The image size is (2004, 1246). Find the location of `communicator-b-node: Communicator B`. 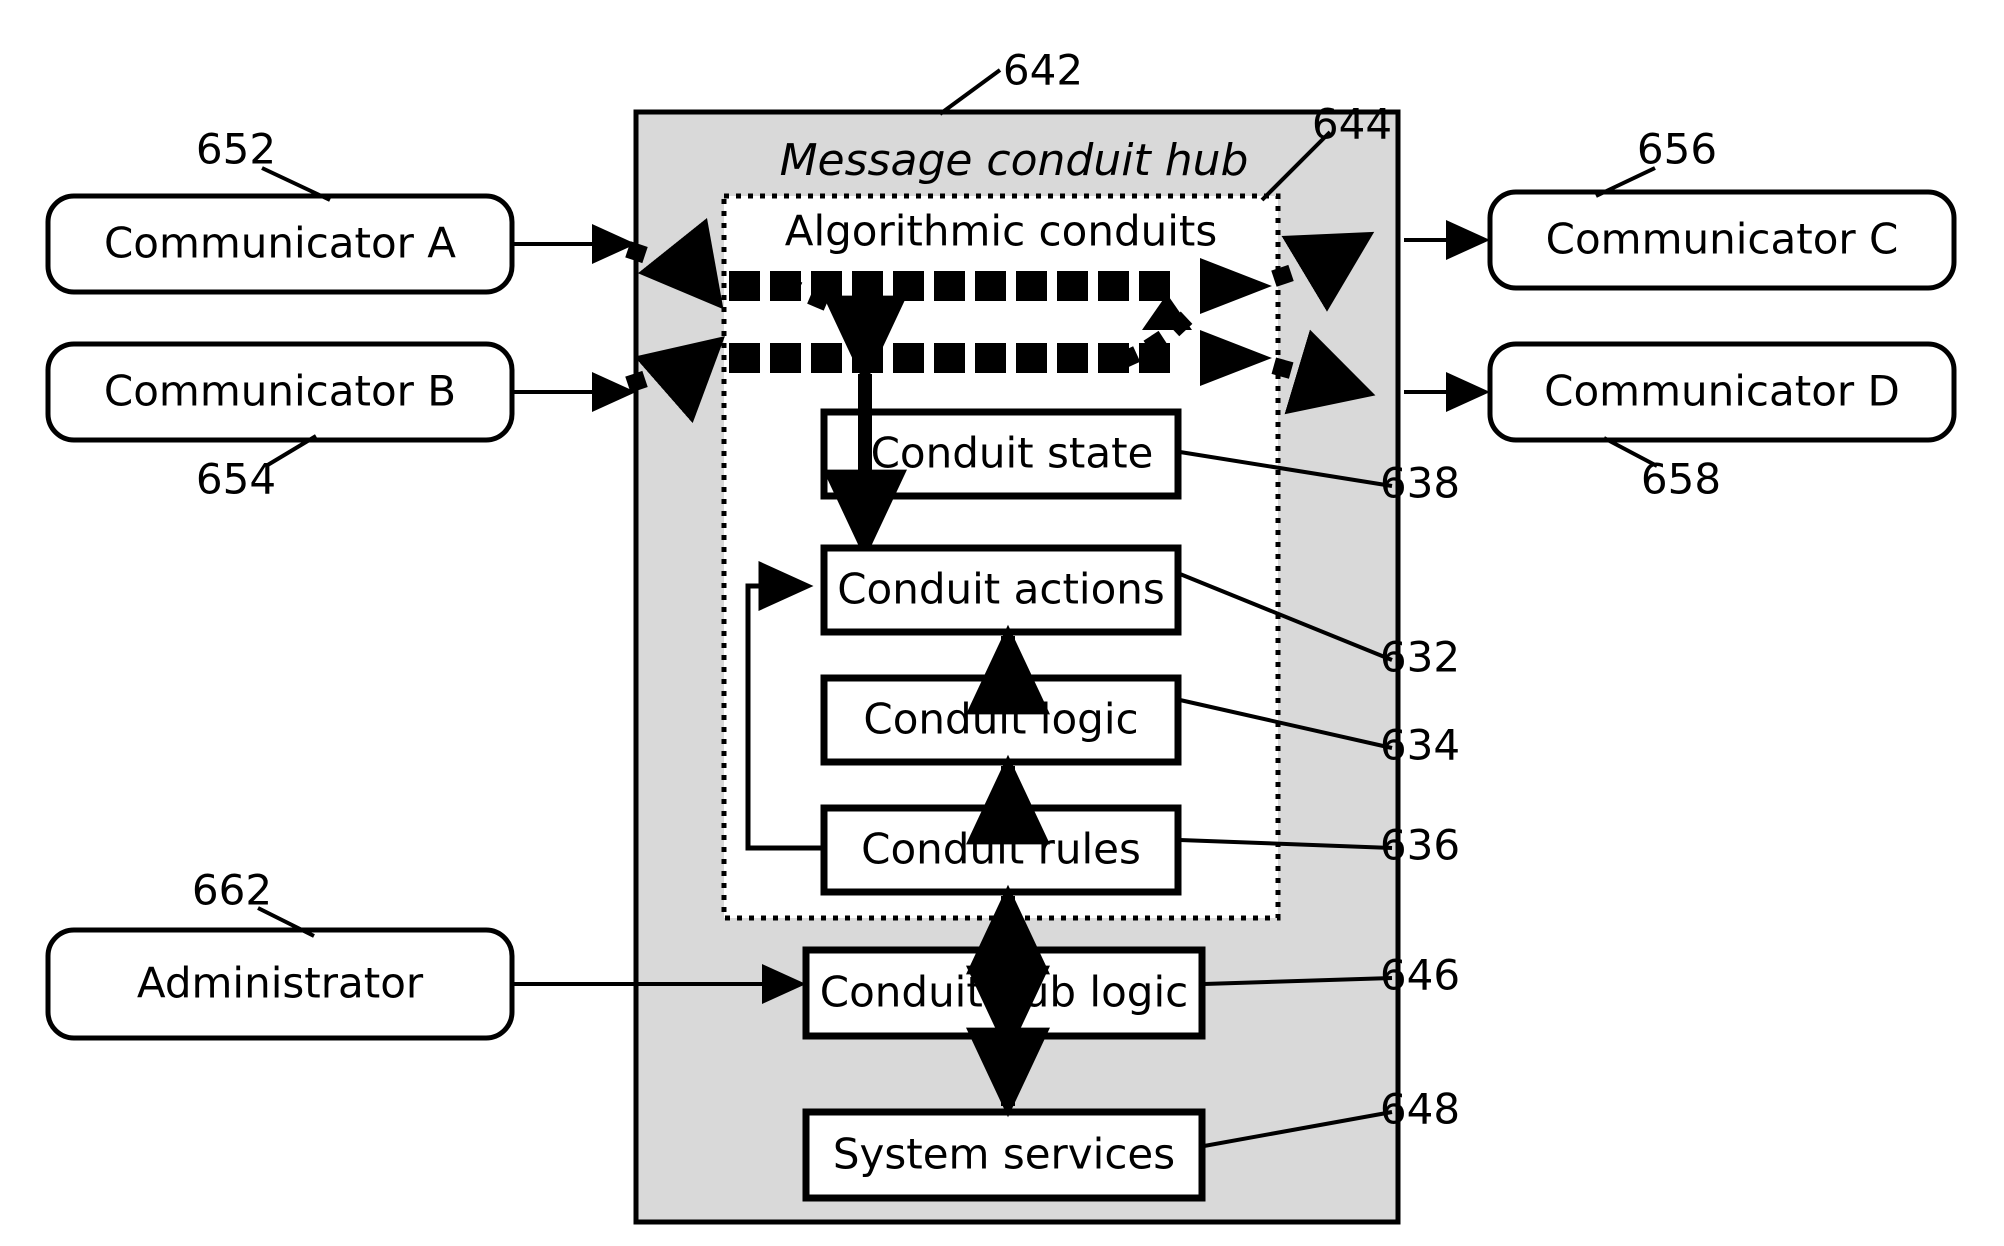

communicator-b-node: Communicator B is located at coordinates (280, 392).